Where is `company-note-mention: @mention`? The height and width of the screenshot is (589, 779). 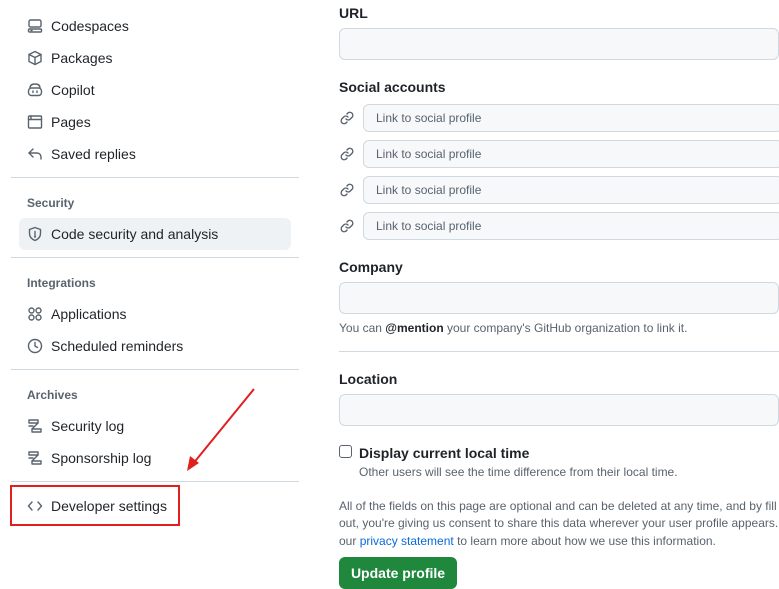 company-note-mention: @mention is located at coordinates (414, 328).